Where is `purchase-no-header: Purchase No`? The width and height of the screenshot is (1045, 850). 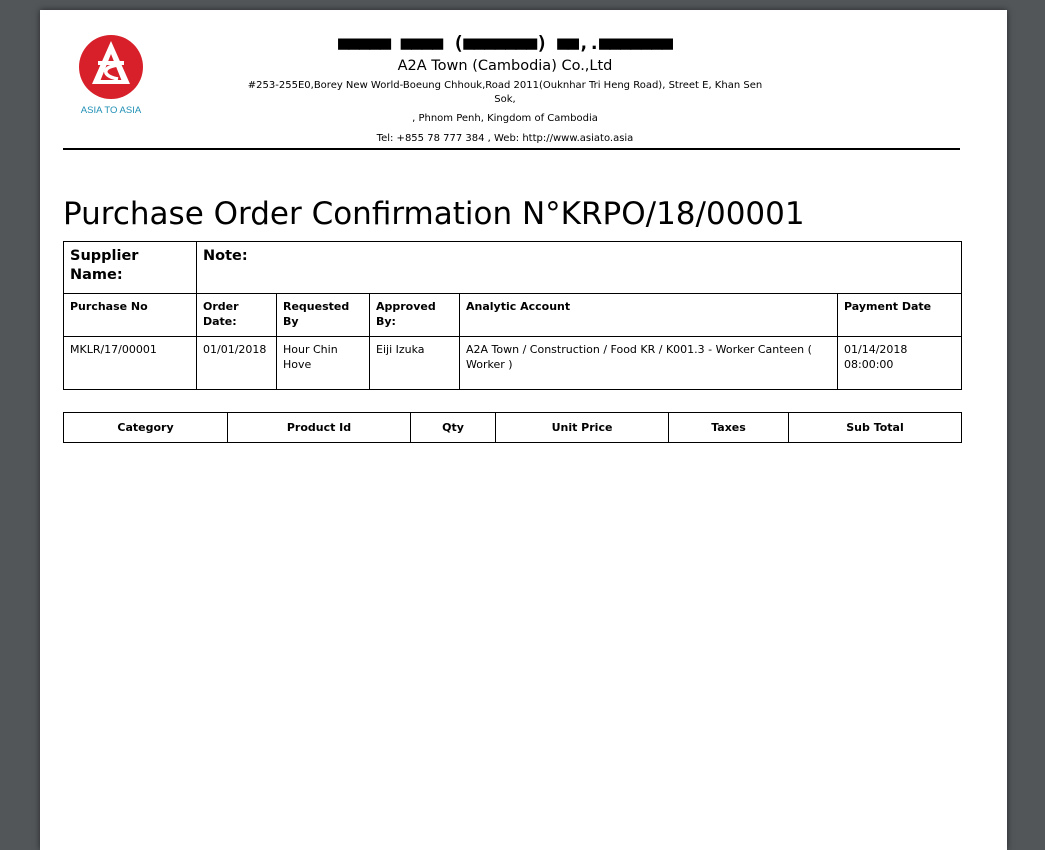
purchase-no-header: Purchase No is located at coordinates (130, 315).